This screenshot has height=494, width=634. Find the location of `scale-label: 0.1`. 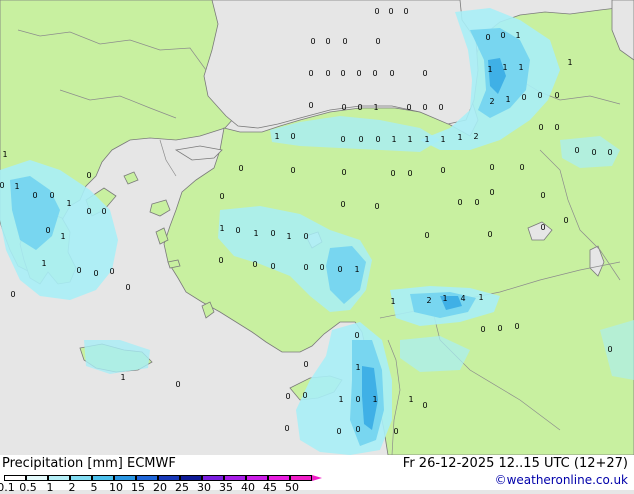

scale-label: 0.1 is located at coordinates (7, 487).